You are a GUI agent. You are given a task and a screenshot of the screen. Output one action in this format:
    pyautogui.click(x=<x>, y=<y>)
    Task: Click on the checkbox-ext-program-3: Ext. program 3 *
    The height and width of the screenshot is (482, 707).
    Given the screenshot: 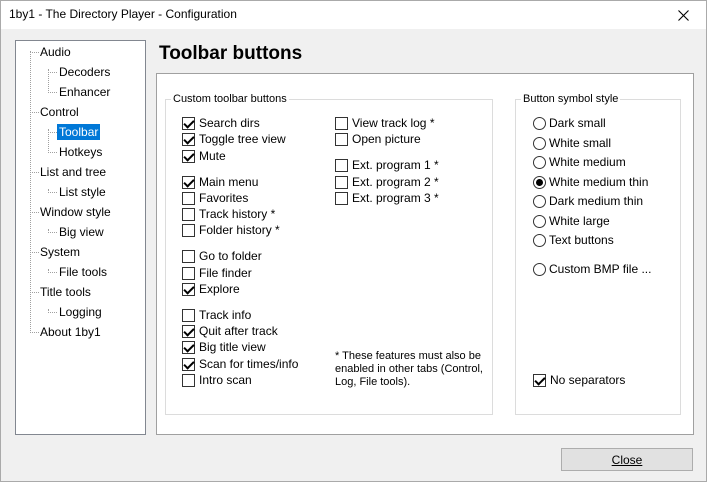 What is the action you would take?
    pyautogui.click(x=387, y=198)
    